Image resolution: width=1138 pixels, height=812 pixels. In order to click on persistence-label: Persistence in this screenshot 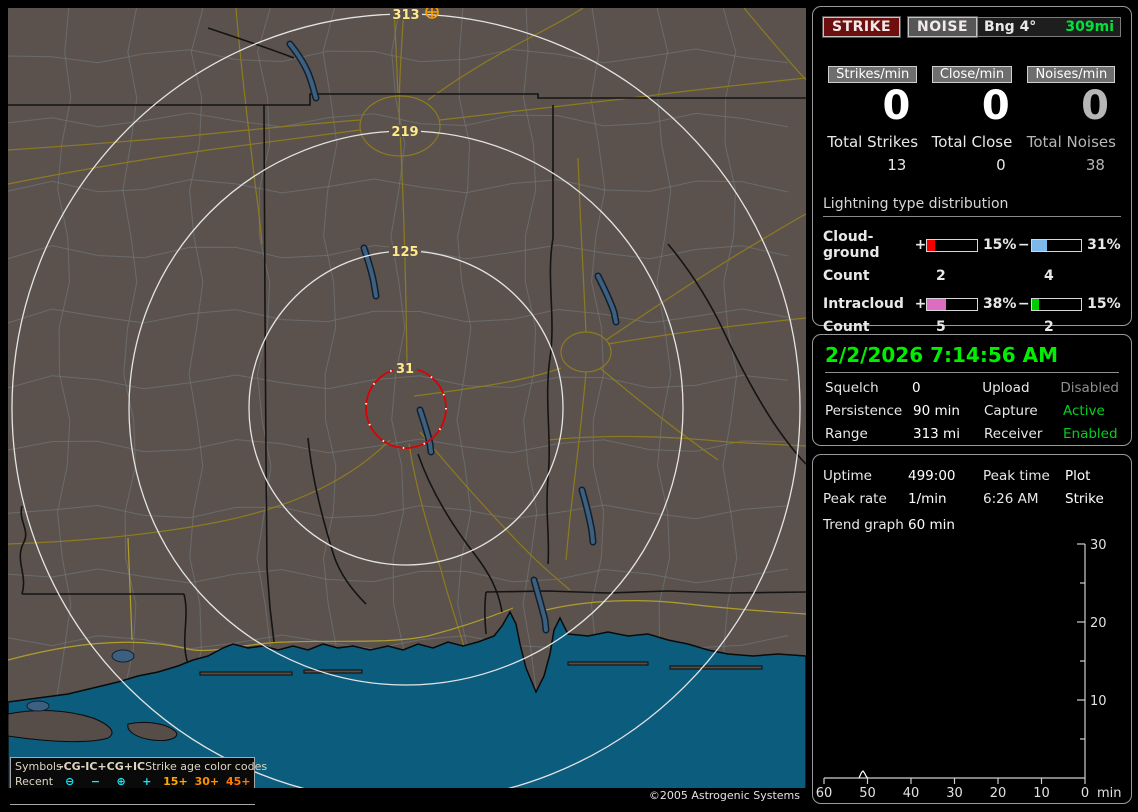, I will do `click(864, 411)`.